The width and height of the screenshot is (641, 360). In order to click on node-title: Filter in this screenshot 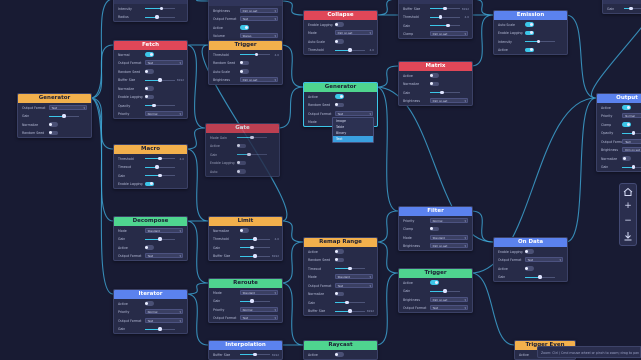, I will do `click(435, 211)`.